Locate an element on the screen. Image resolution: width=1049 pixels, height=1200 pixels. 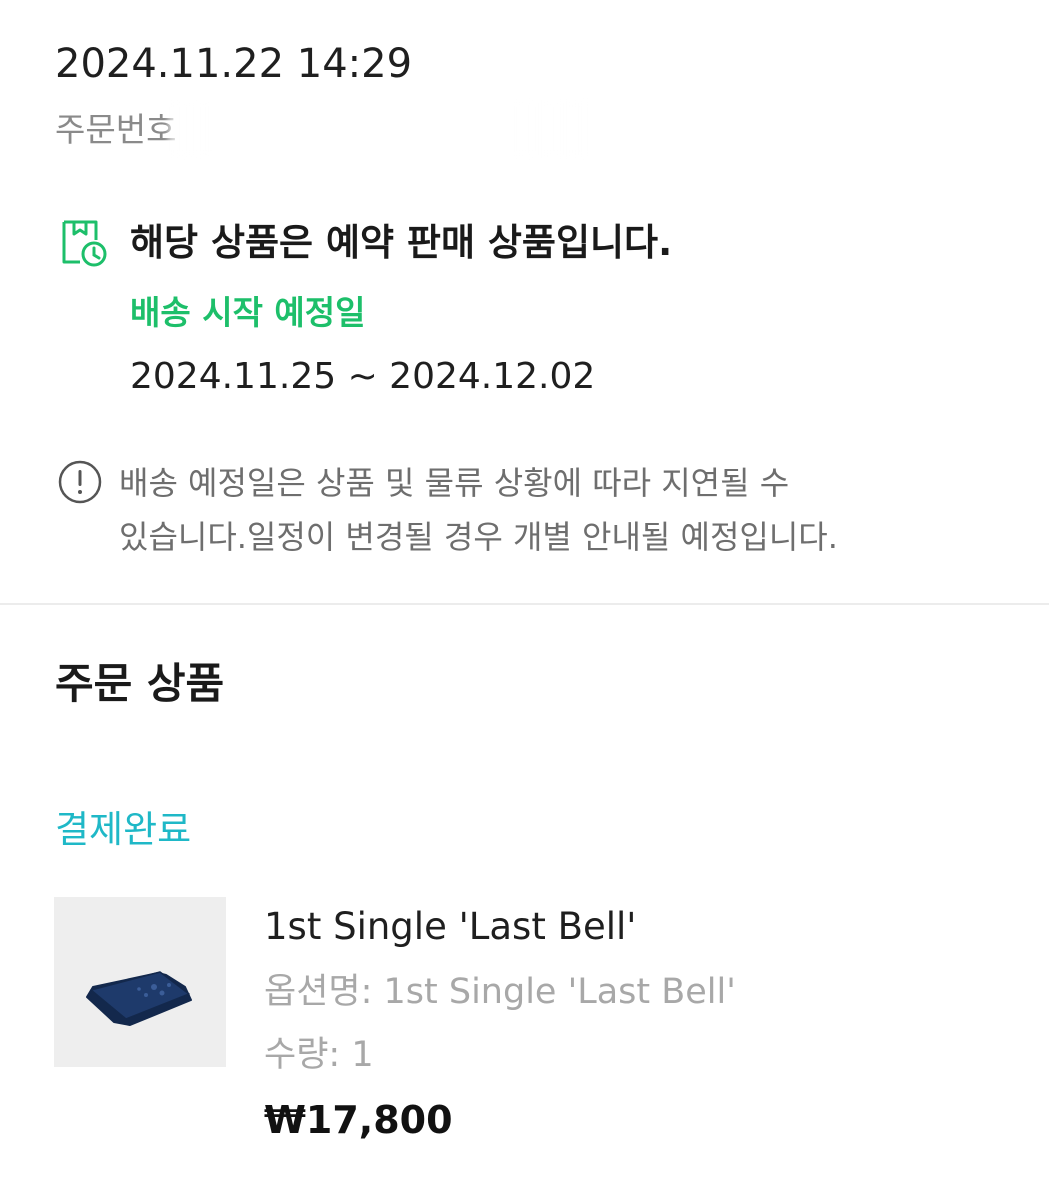
order-number-label: 주문번호 is located at coordinates (116, 129).